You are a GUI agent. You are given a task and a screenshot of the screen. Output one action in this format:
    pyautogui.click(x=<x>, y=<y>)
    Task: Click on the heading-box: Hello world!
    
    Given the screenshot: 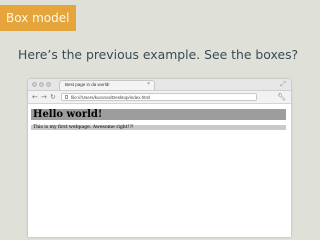 What is the action you would take?
    pyautogui.click(x=158, y=114)
    